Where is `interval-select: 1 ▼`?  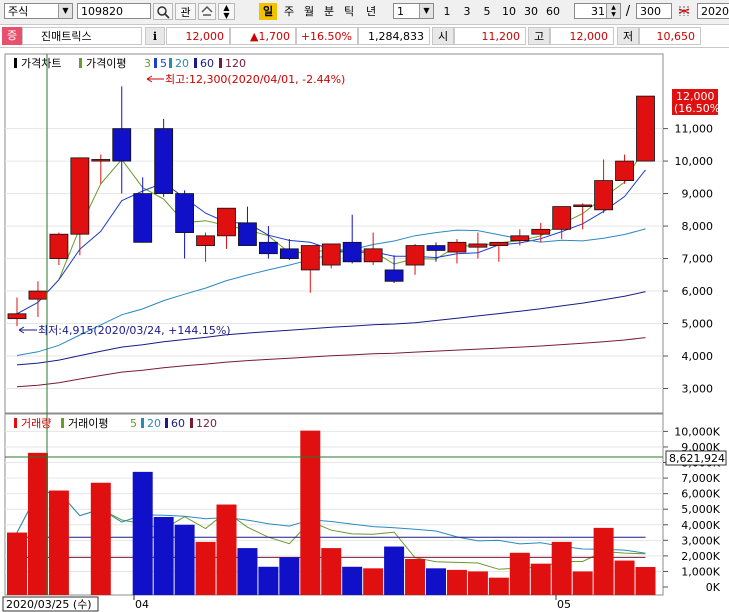
interval-select: 1 ▼ is located at coordinates (413, 11).